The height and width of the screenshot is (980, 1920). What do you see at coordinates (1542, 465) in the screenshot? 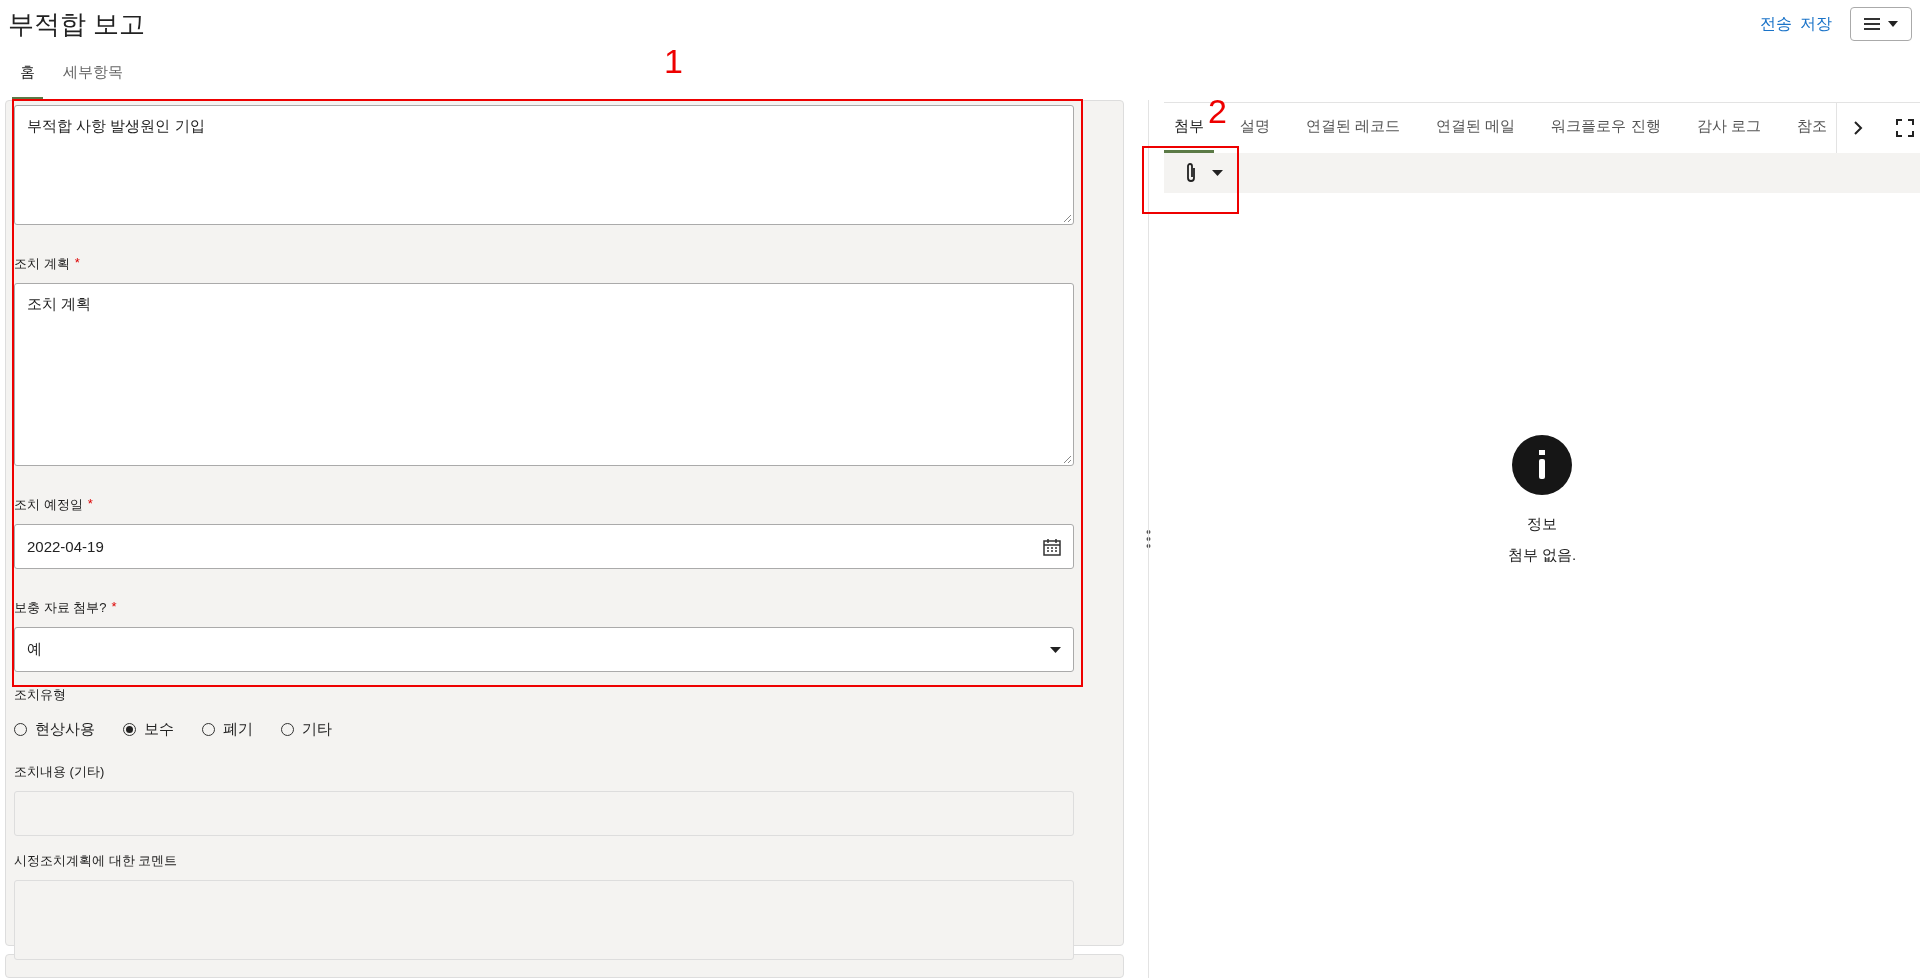
I see `info-icon` at bounding box center [1542, 465].